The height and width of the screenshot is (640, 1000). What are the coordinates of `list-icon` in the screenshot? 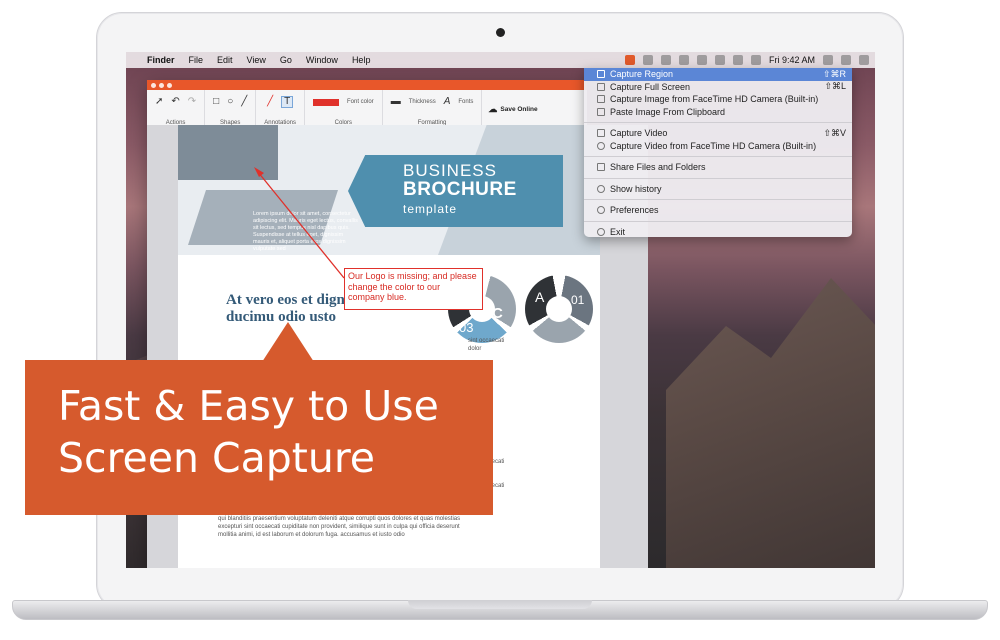 It's located at (864, 60).